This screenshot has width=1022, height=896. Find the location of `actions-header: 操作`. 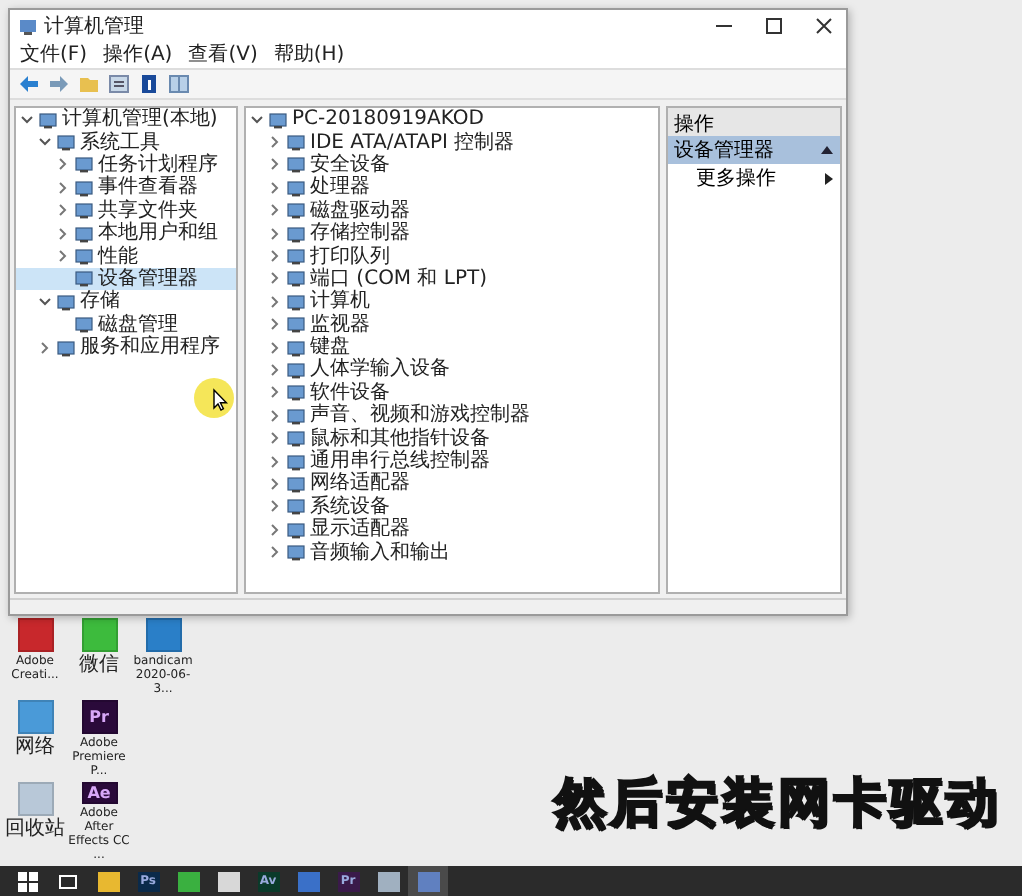

actions-header: 操作 is located at coordinates (754, 122).